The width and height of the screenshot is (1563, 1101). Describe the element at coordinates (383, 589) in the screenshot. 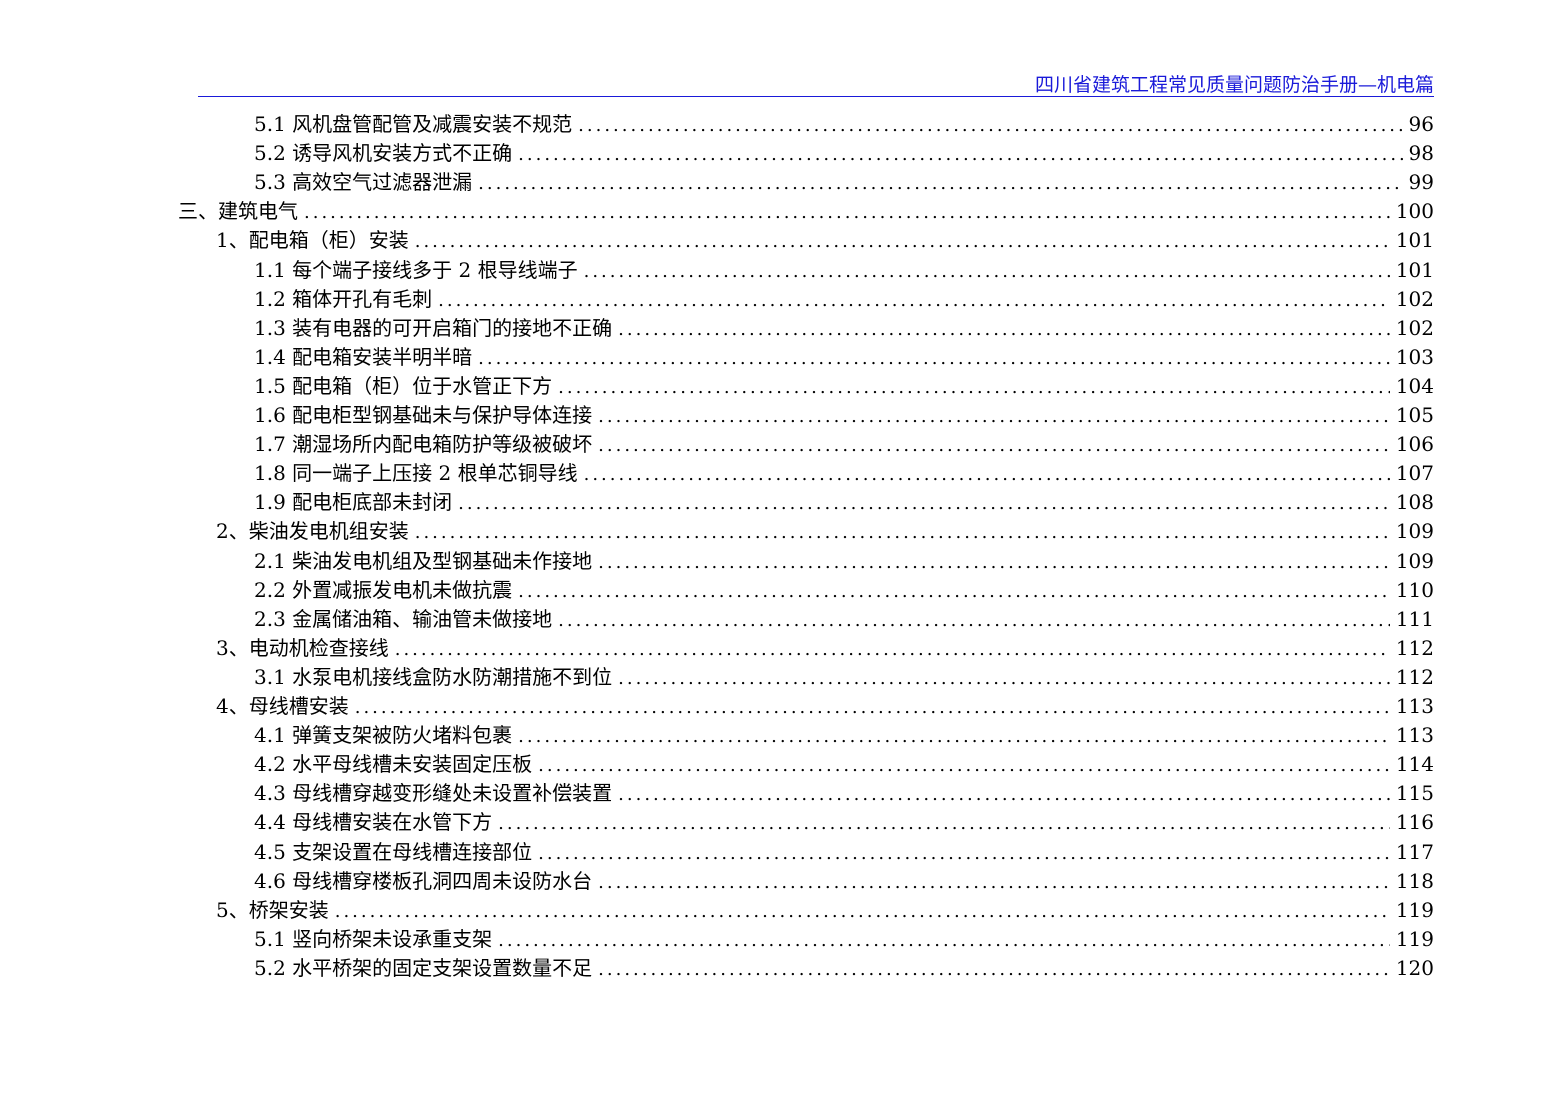

I see `toc-entry-label: 2.2 外置减振发电机未做抗震` at that location.